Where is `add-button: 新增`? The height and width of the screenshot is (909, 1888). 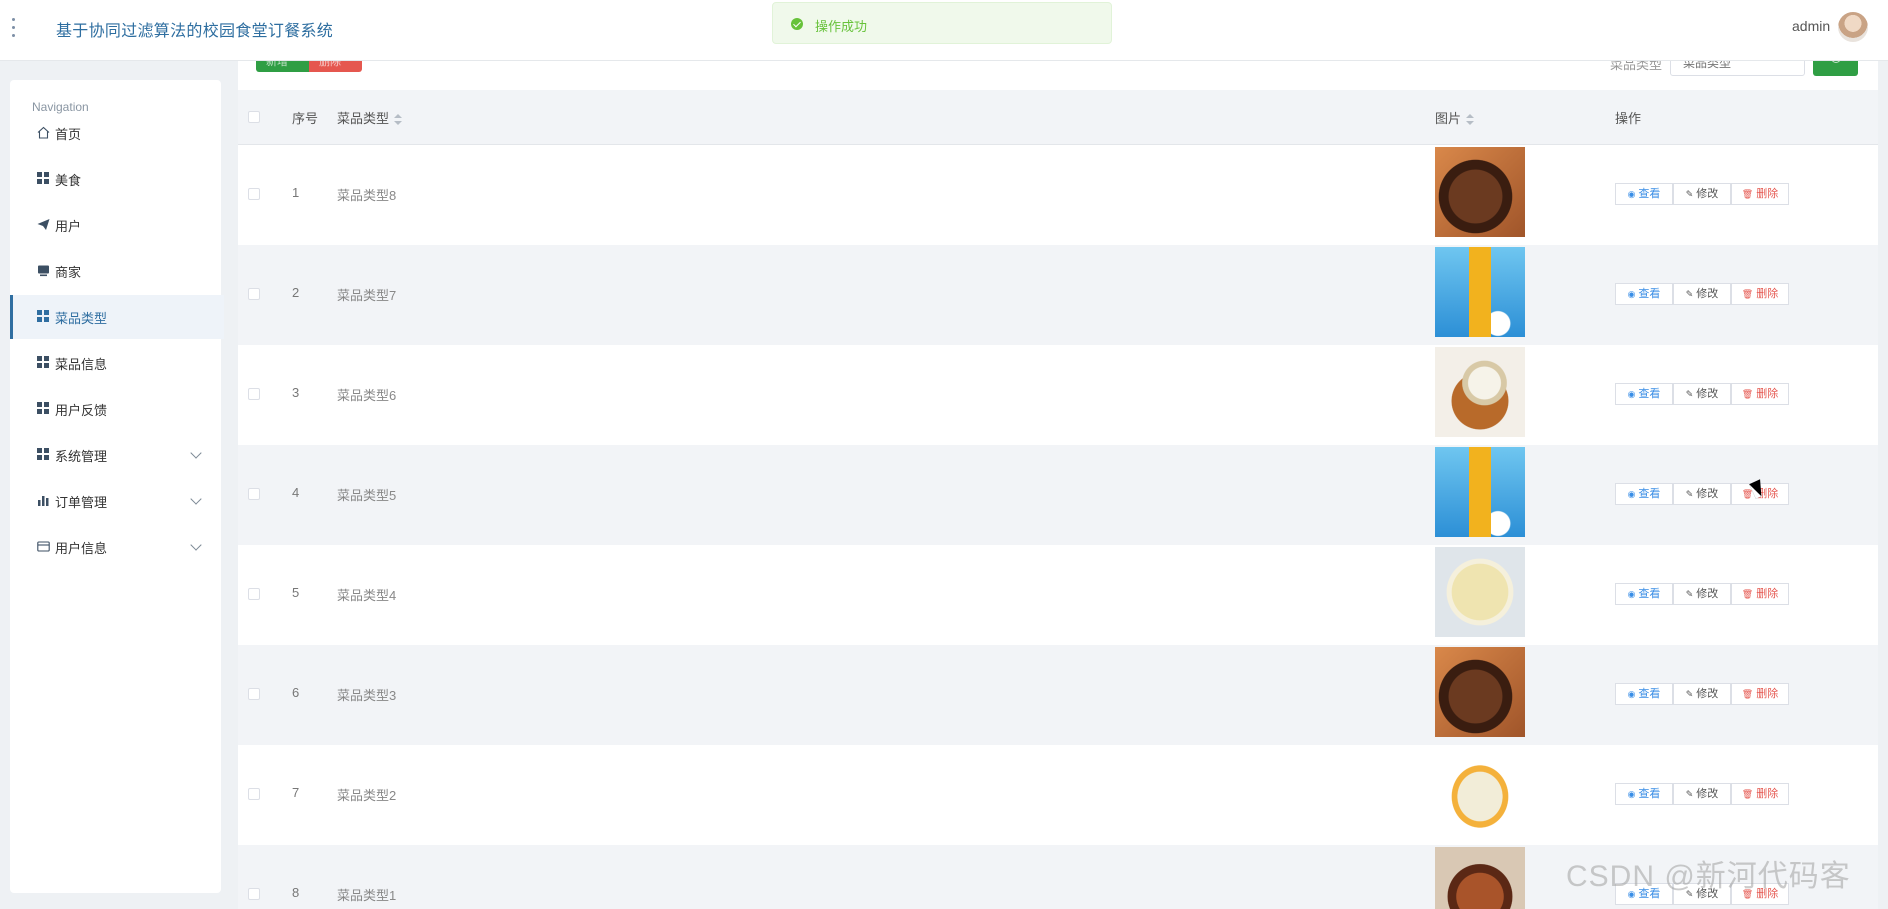
add-button: 新增 is located at coordinates (282, 66).